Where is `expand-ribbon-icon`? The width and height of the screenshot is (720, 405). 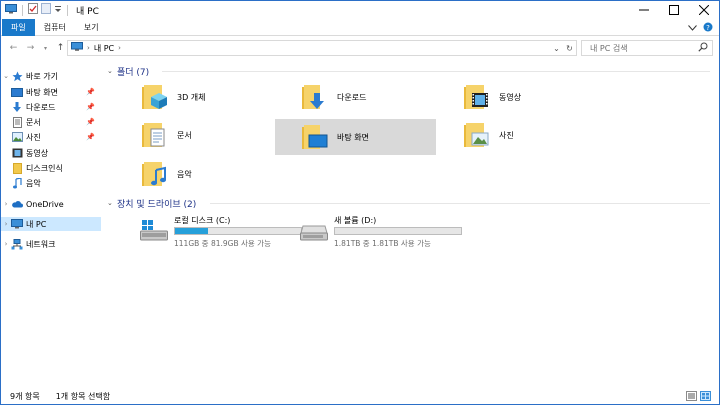
expand-ribbon-icon is located at coordinates (692, 29).